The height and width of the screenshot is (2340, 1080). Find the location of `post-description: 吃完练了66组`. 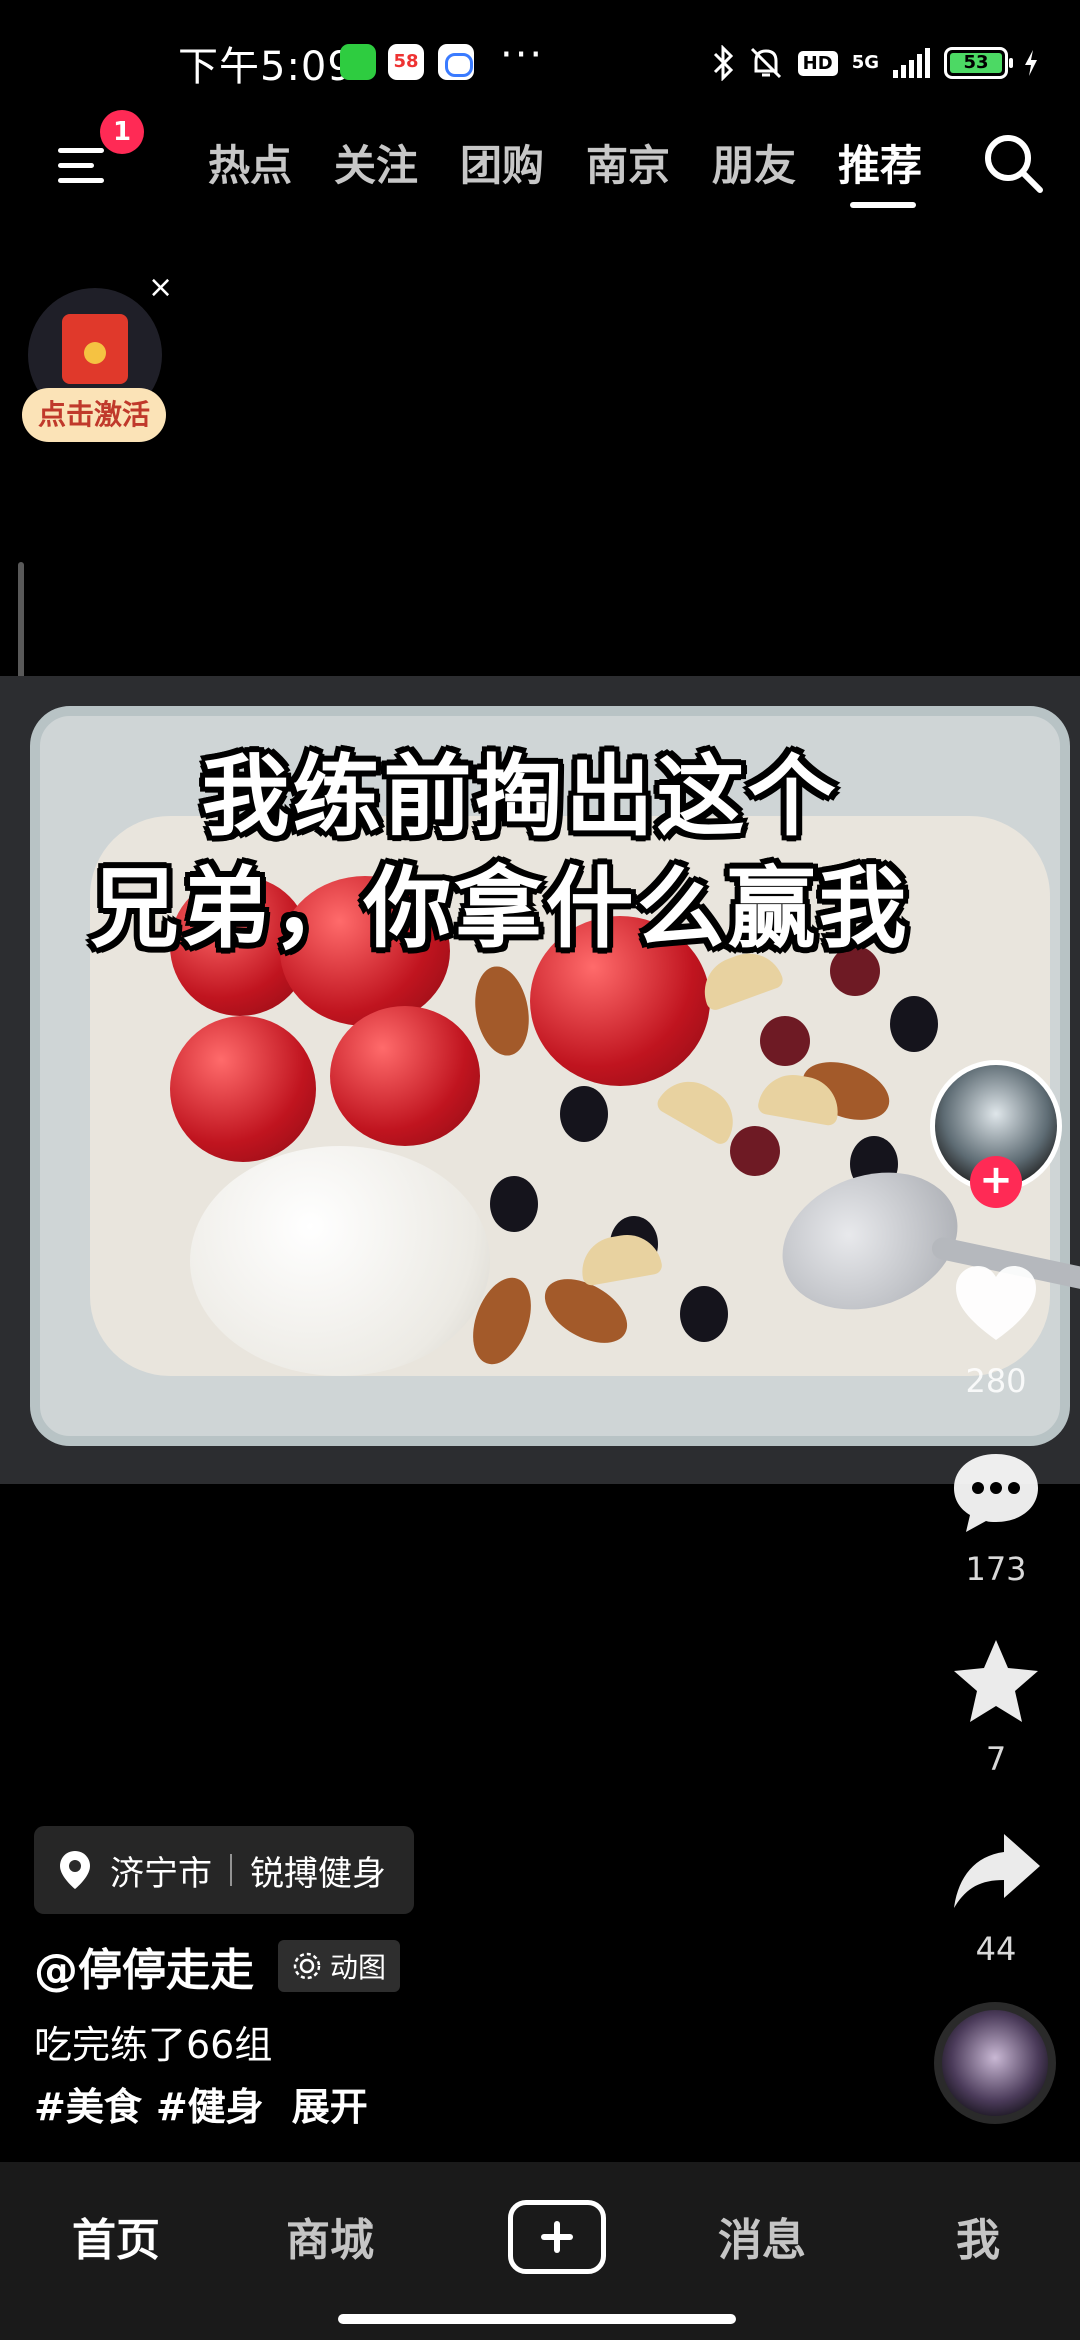

post-description: 吃完练了66组 is located at coordinates (153, 2045).